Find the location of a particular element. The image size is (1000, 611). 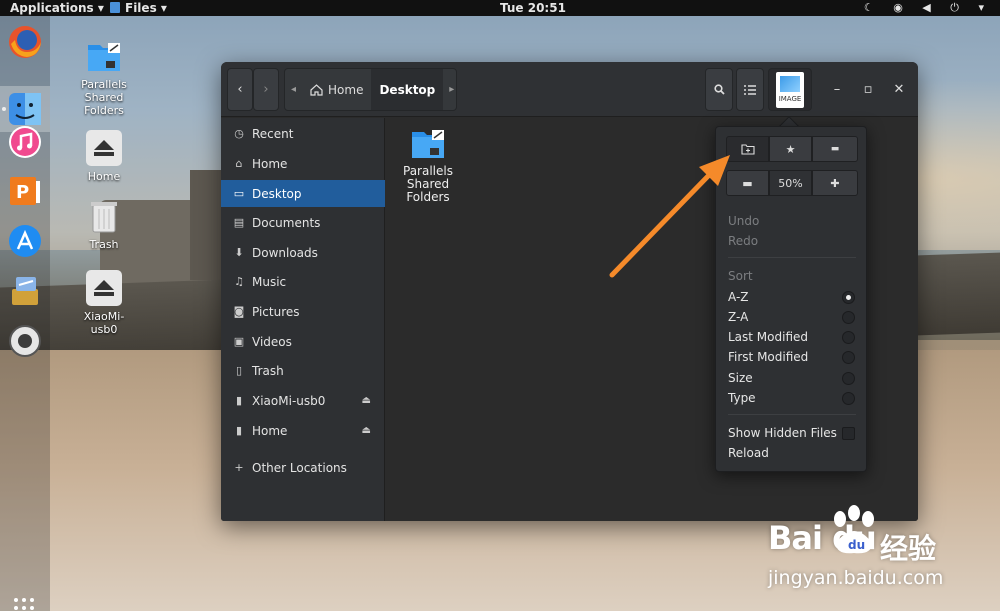

desktop-icon-trash: Trash is located at coordinates (104, 224).